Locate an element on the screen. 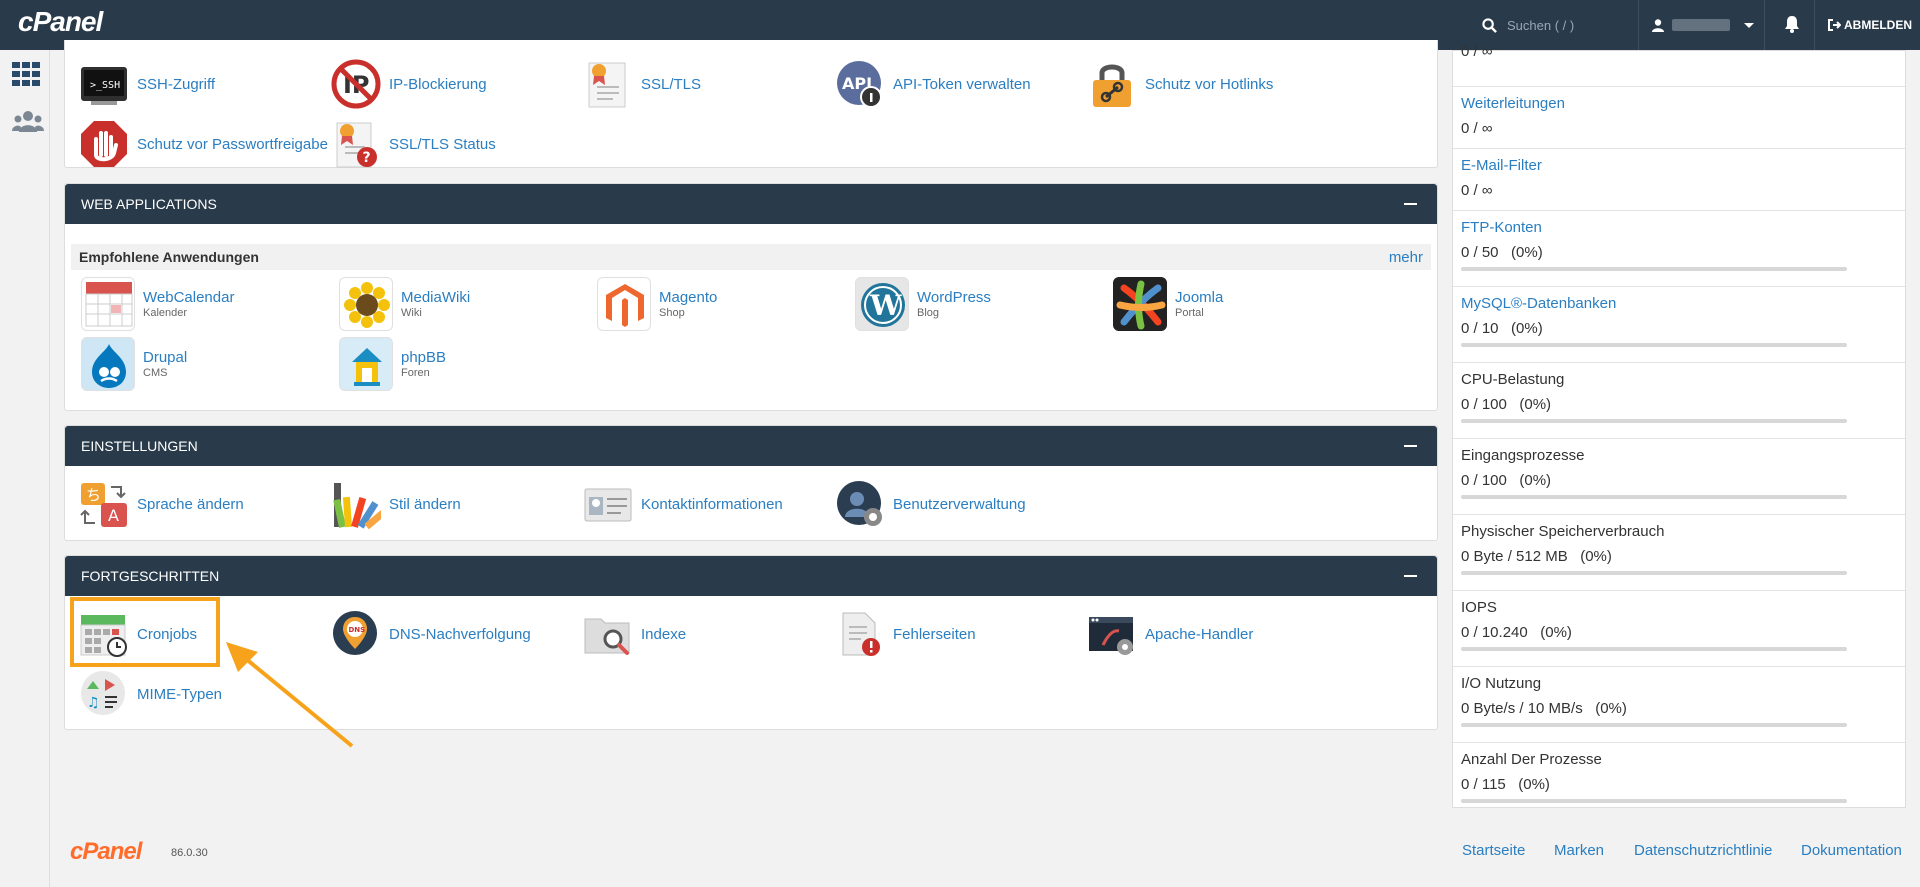  notifications-button is located at coordinates (1792, 26).